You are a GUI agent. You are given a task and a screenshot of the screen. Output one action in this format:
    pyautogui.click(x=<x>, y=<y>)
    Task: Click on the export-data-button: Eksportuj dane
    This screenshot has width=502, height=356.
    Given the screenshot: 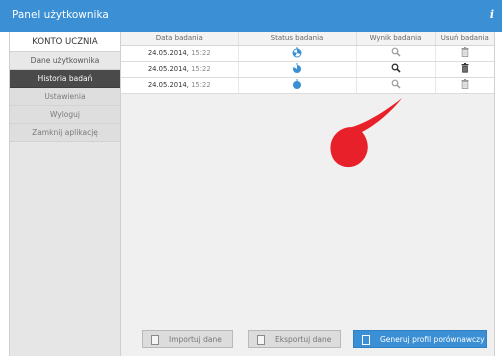 What is the action you would take?
    pyautogui.click(x=294, y=339)
    